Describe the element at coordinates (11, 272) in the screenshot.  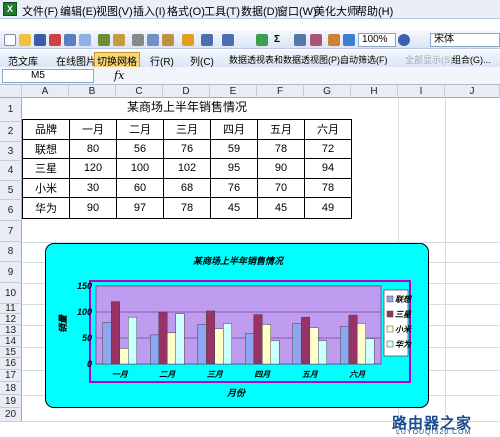
I see `row-header-9: 9` at that location.